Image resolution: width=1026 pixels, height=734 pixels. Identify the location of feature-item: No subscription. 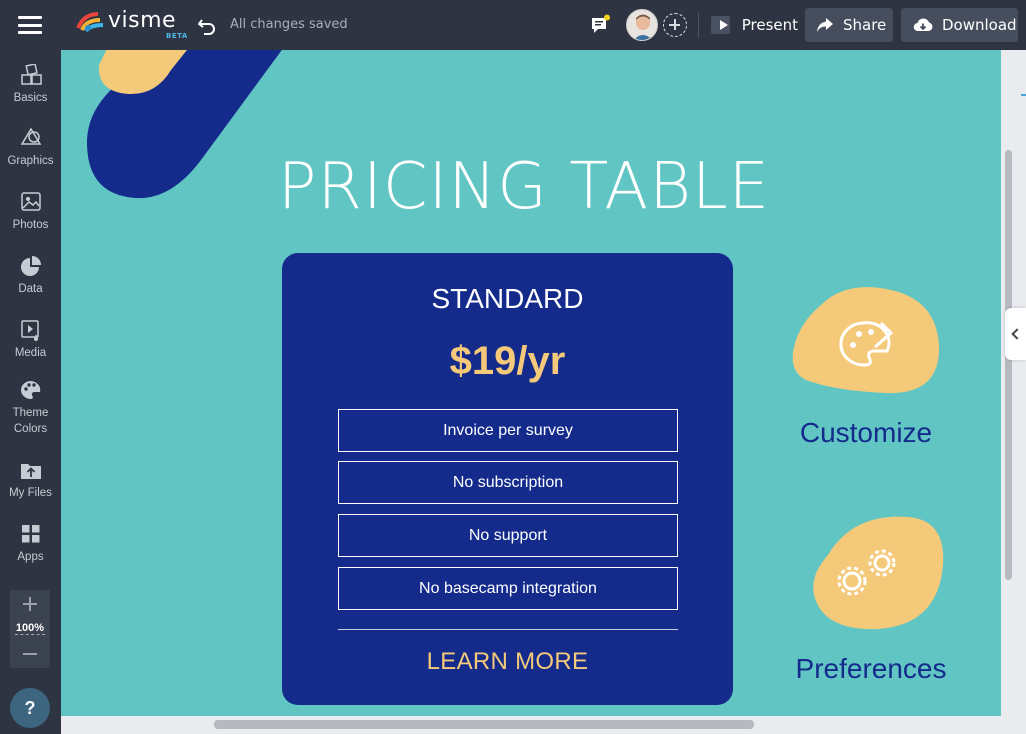
(508, 482).